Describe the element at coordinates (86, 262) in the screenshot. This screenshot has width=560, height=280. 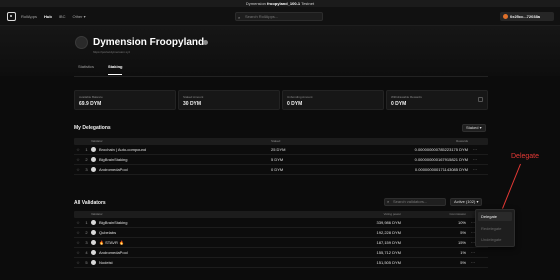
I see `row-number: 5` at that location.